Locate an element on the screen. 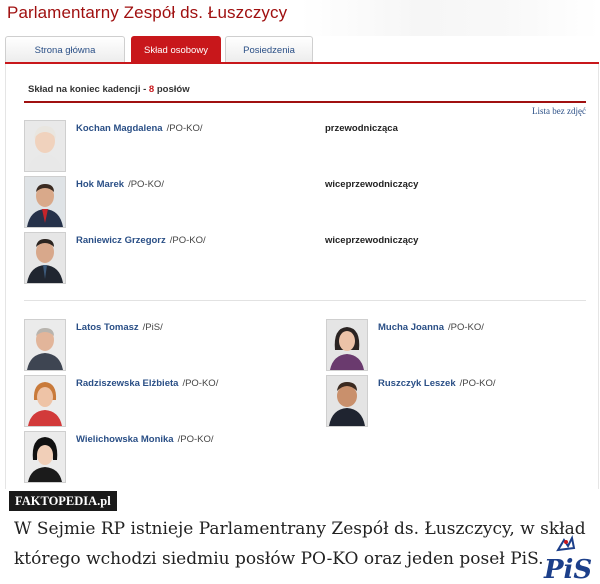 Image resolution: width=600 pixels, height=584 pixels. section-heading: Skład na koniec kadencji - 8 posłów is located at coordinates (109, 89).